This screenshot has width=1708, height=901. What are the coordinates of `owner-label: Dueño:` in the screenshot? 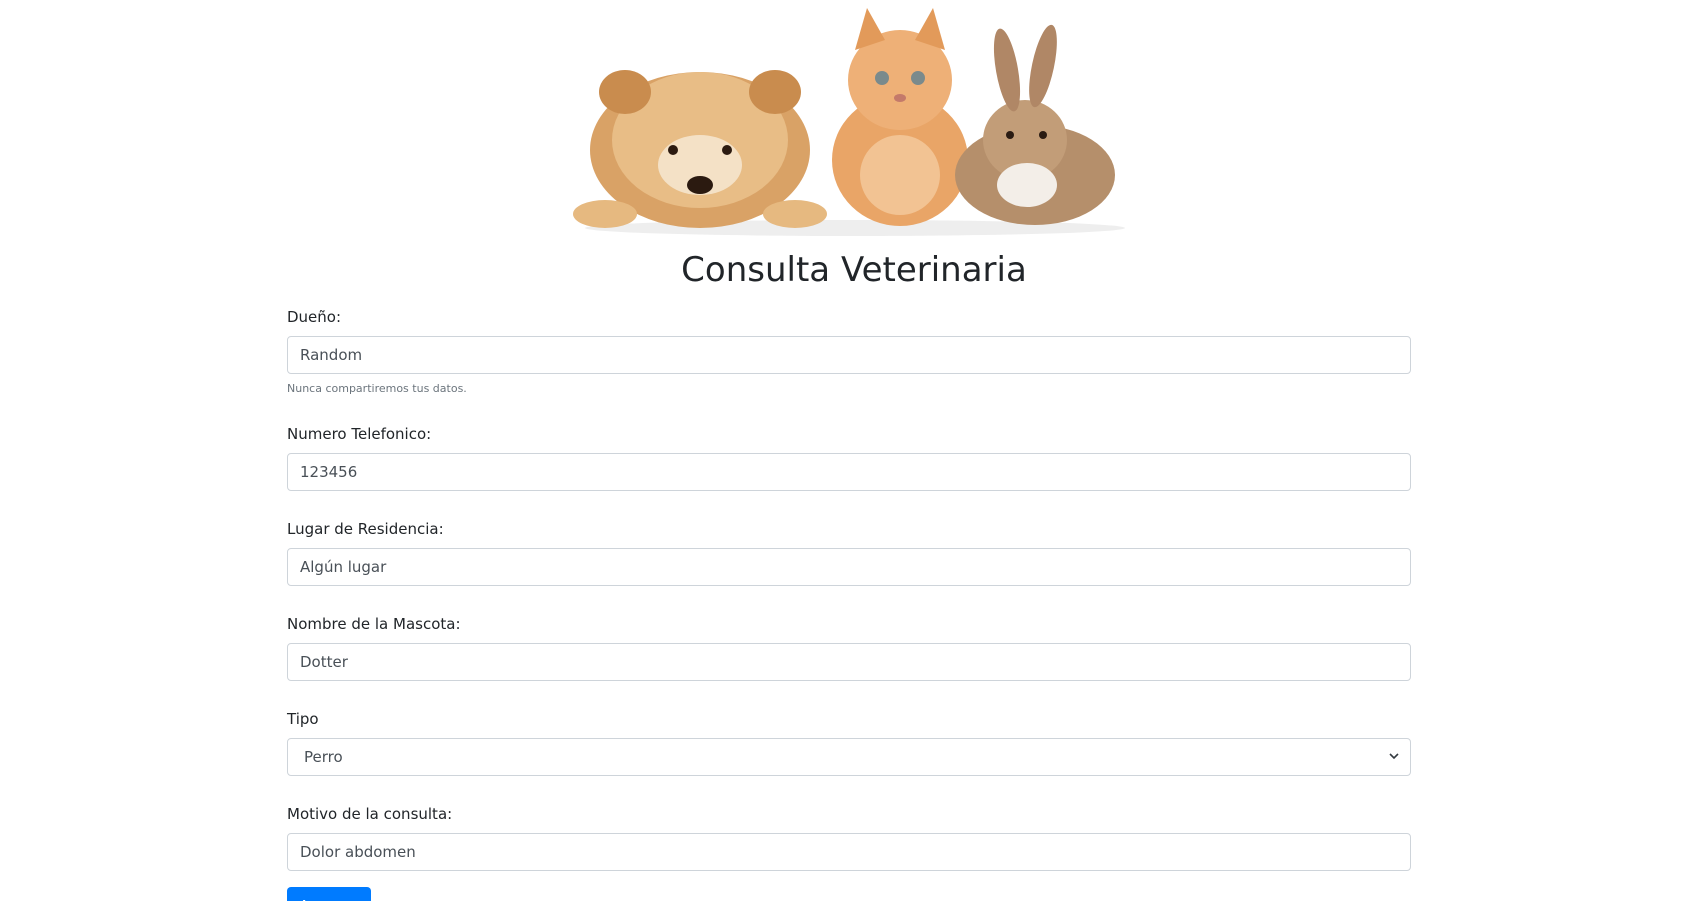 It's located at (314, 317).